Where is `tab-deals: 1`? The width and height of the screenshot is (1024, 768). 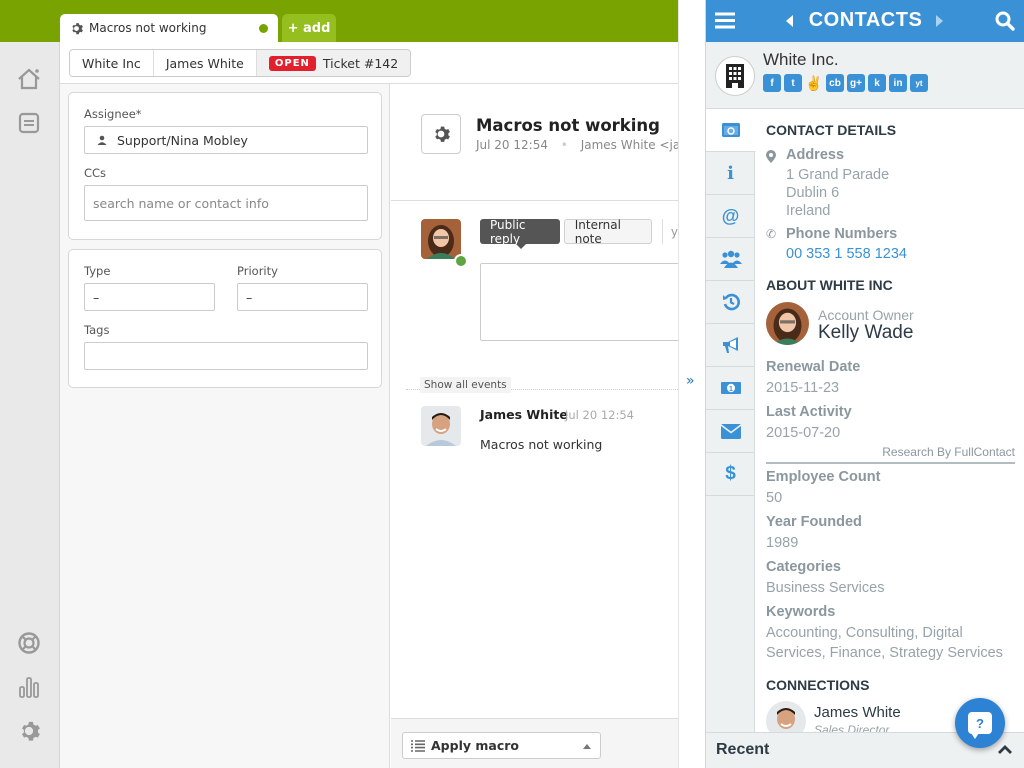
tab-deals: 1 is located at coordinates (730, 388).